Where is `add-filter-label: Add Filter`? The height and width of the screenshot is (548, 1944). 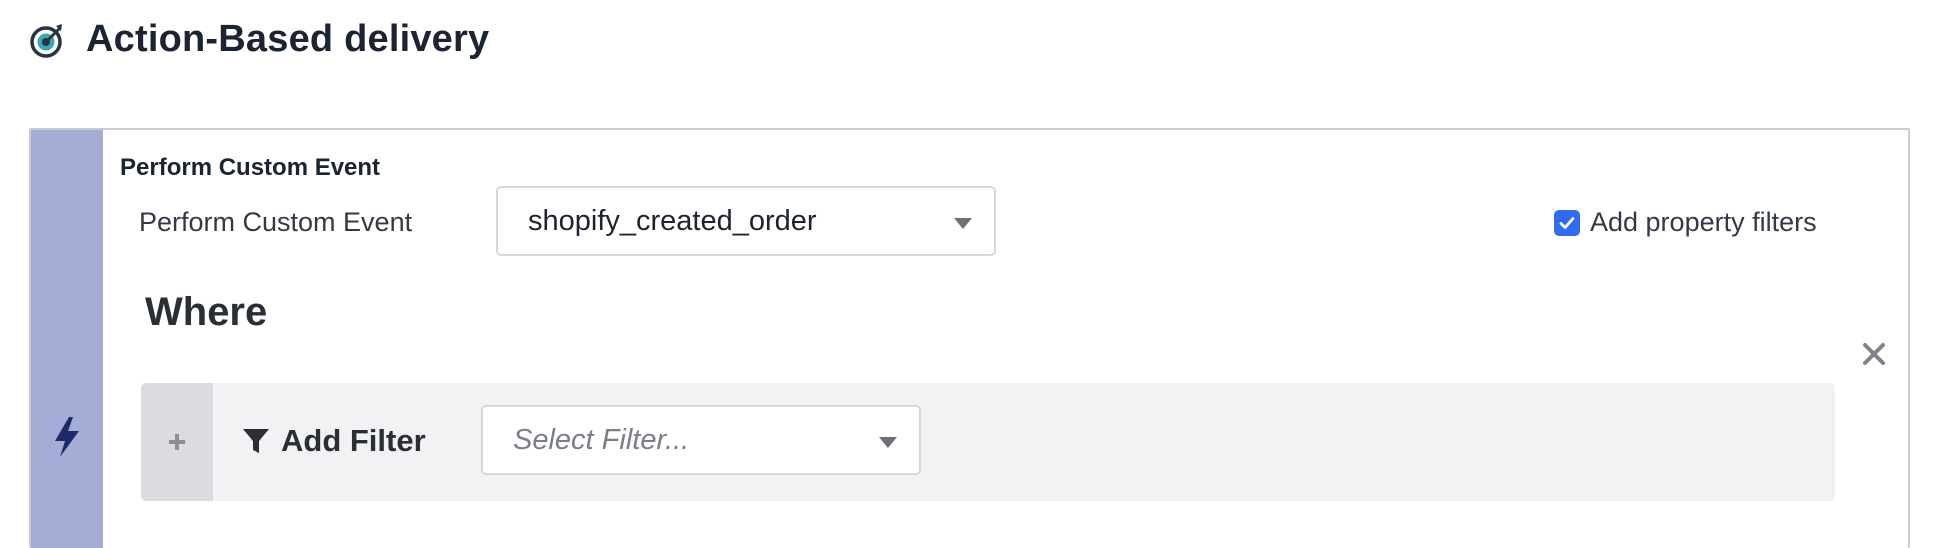 add-filter-label: Add Filter is located at coordinates (353, 440).